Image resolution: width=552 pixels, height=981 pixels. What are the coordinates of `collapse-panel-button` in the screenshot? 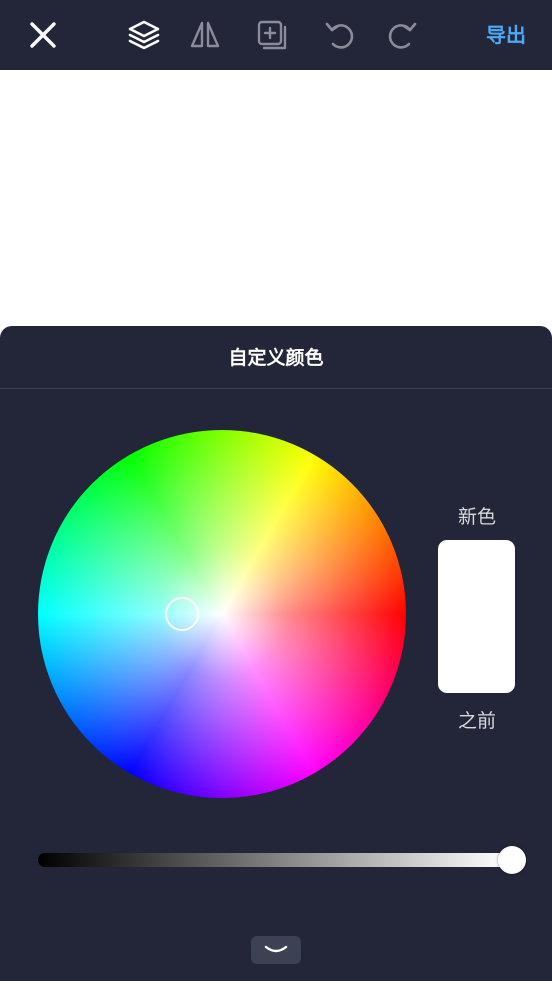 It's located at (276, 950).